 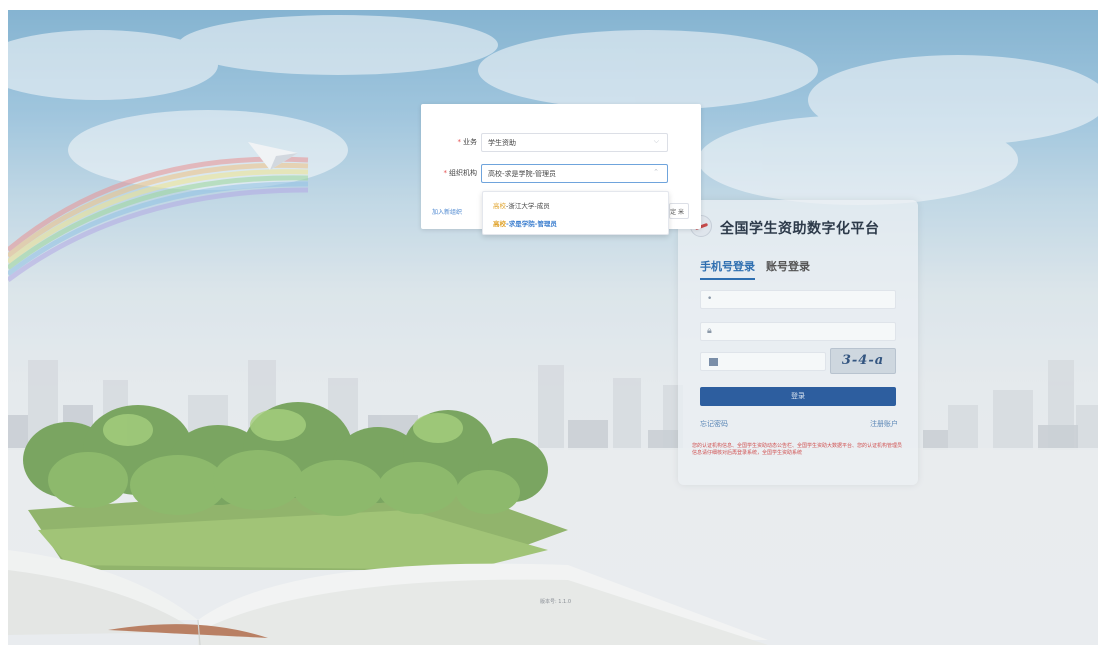 What do you see at coordinates (727, 269) in the screenshot?
I see `tab-phone-login: 手机号登录` at bounding box center [727, 269].